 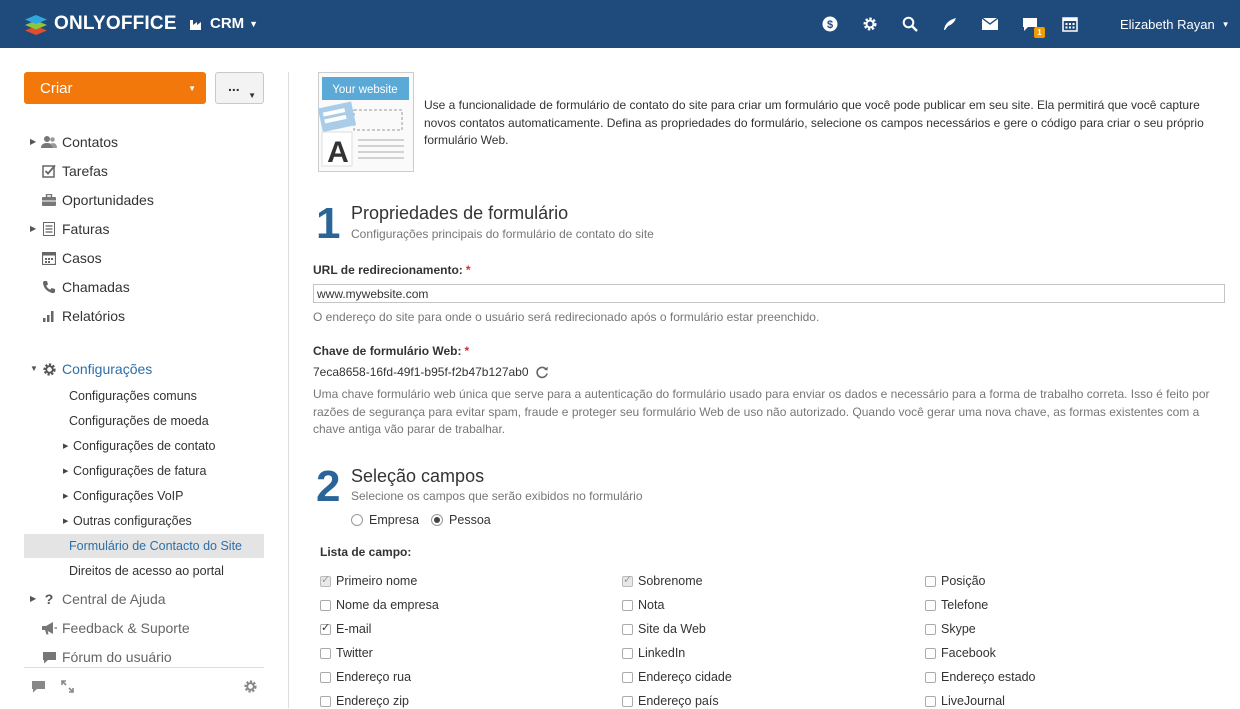 What do you see at coordinates (990, 24) in the screenshot?
I see `mail-icon` at bounding box center [990, 24].